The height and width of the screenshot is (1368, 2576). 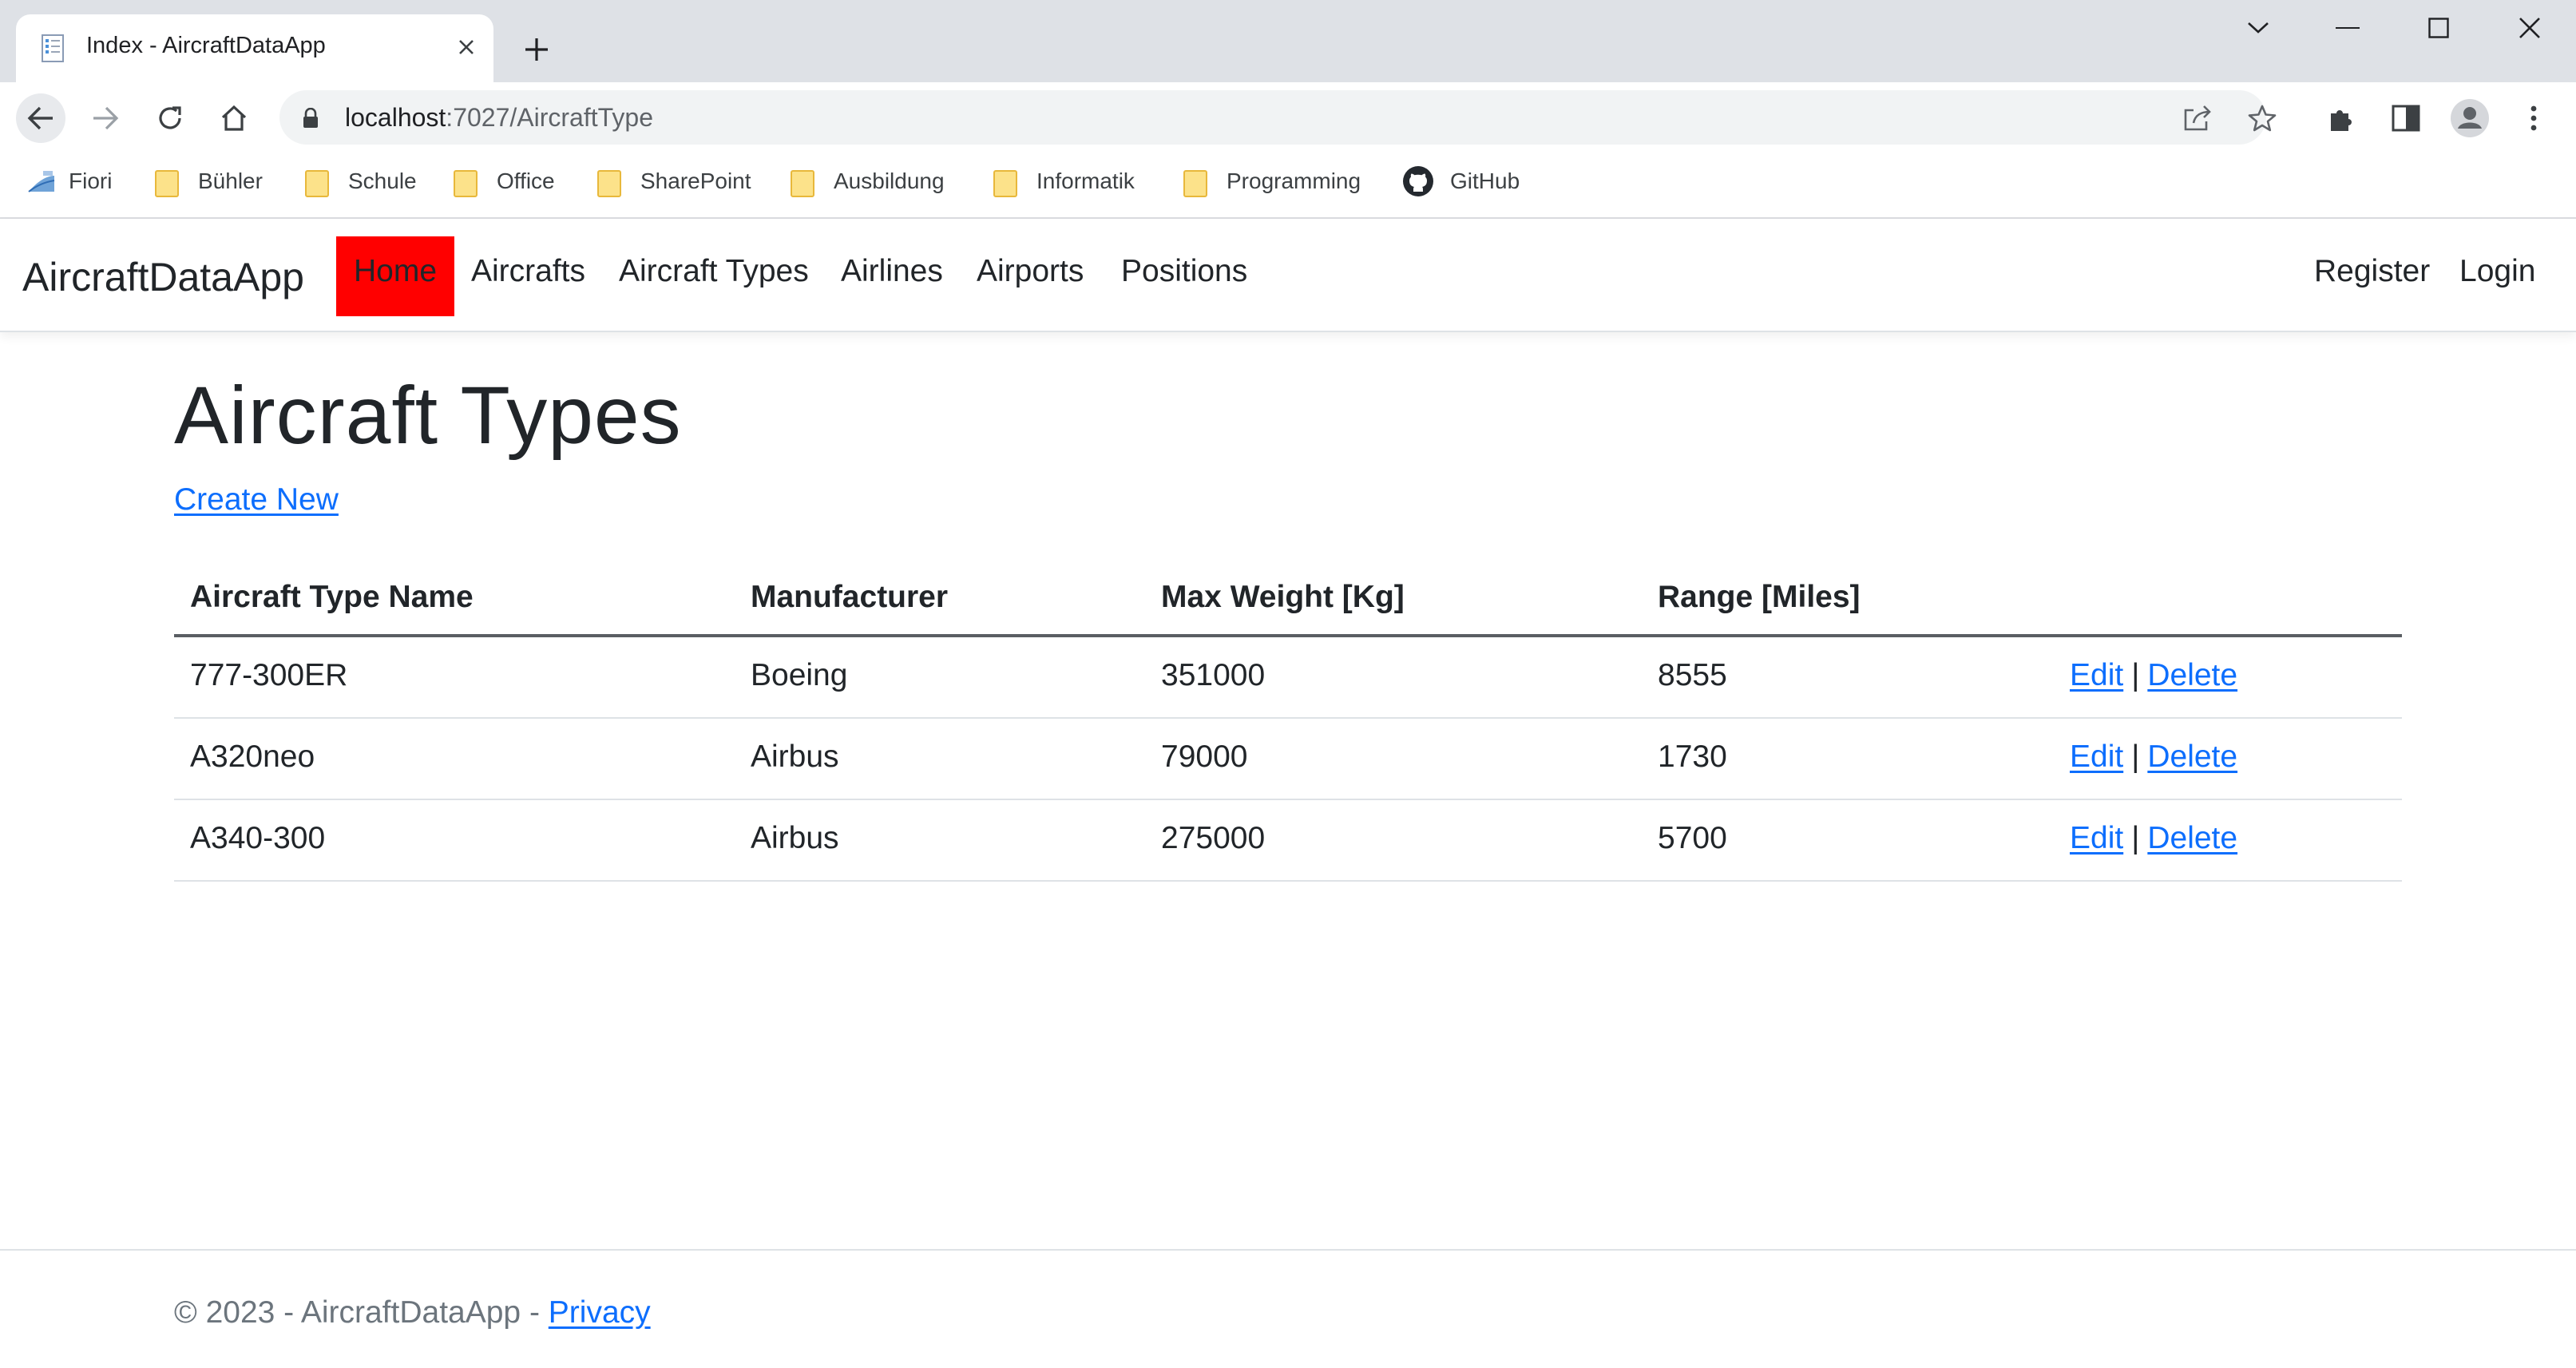 I want to click on column-header-name: Aircraft Type Name, so click(x=332, y=597).